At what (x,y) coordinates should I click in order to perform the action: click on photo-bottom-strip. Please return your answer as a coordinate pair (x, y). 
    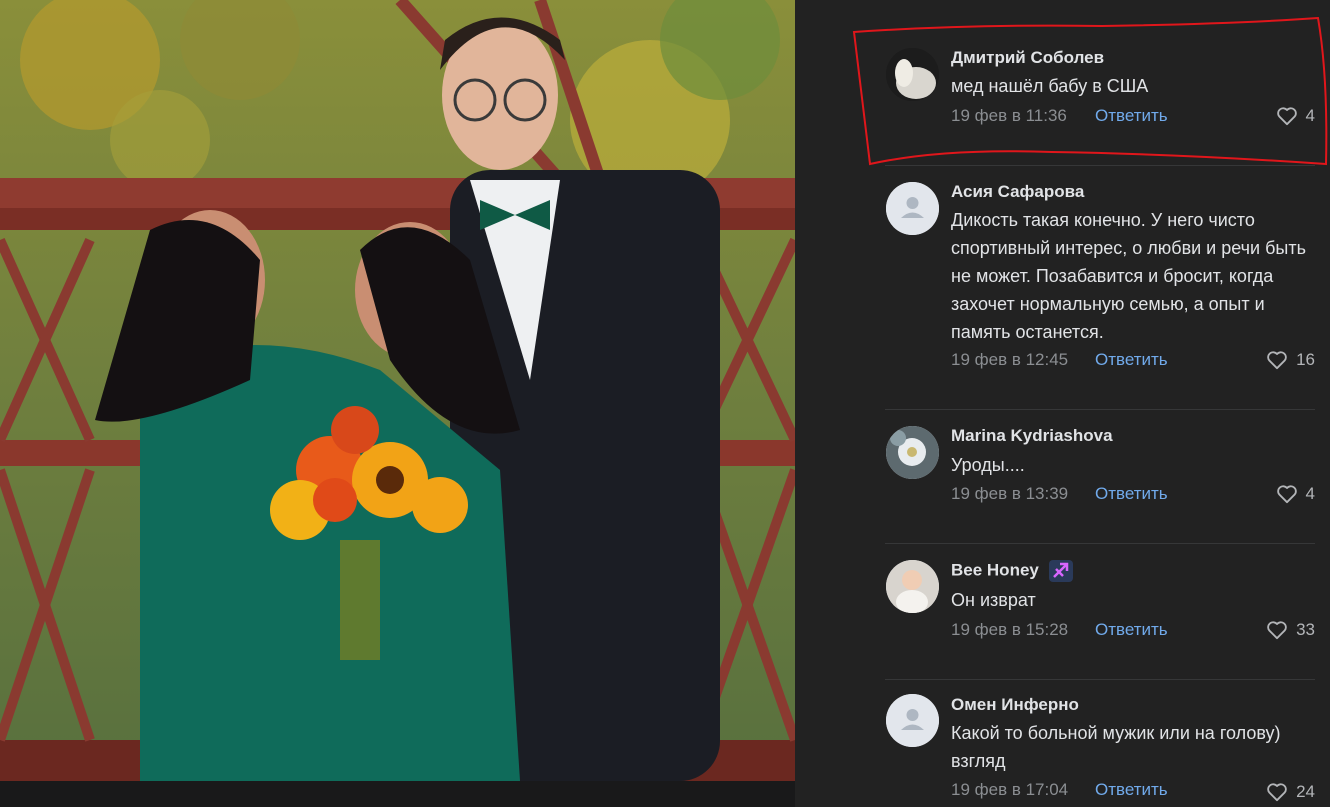
    Looking at the image, I should click on (397, 794).